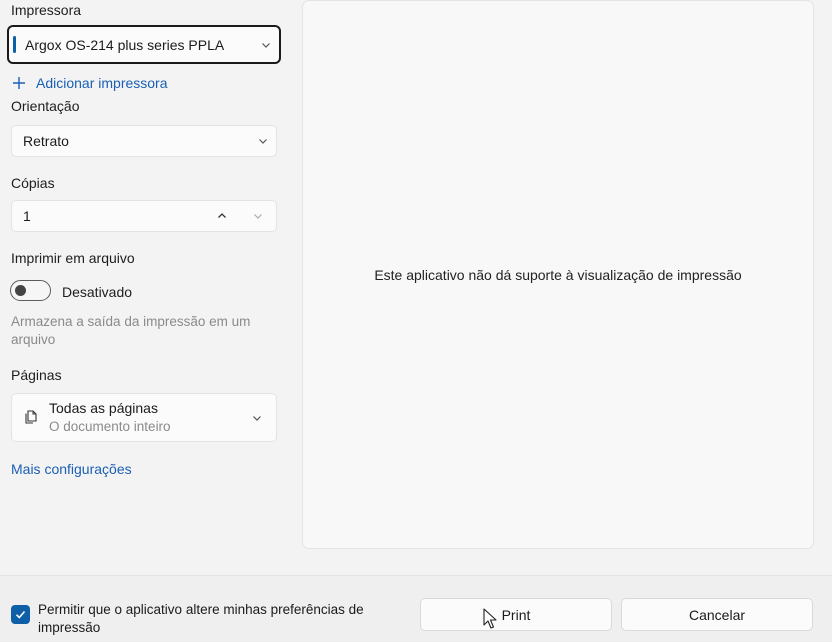  Describe the element at coordinates (110, 426) in the screenshot. I see `pages-select-description: O documento inteiro` at that location.